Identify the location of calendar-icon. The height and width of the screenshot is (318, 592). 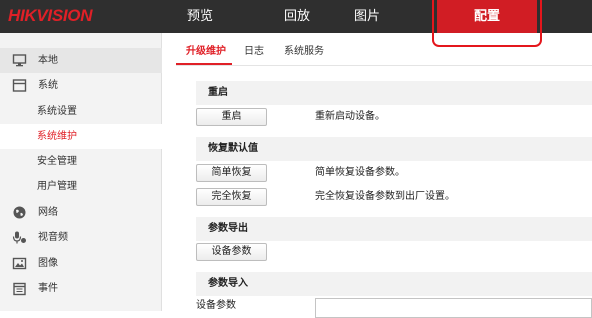
(19, 289).